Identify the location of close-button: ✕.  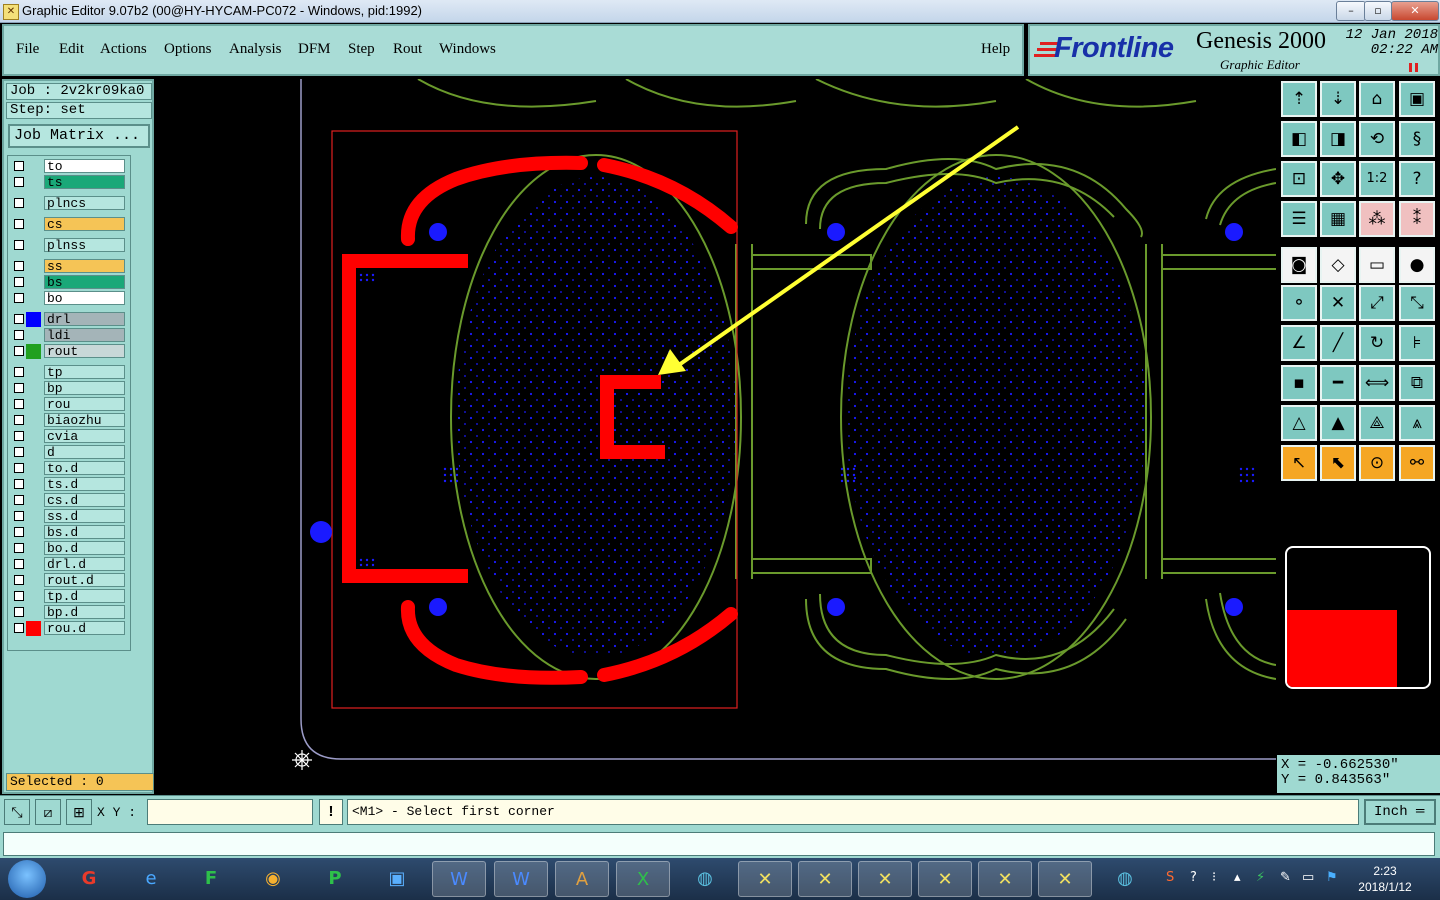
(1415, 11).